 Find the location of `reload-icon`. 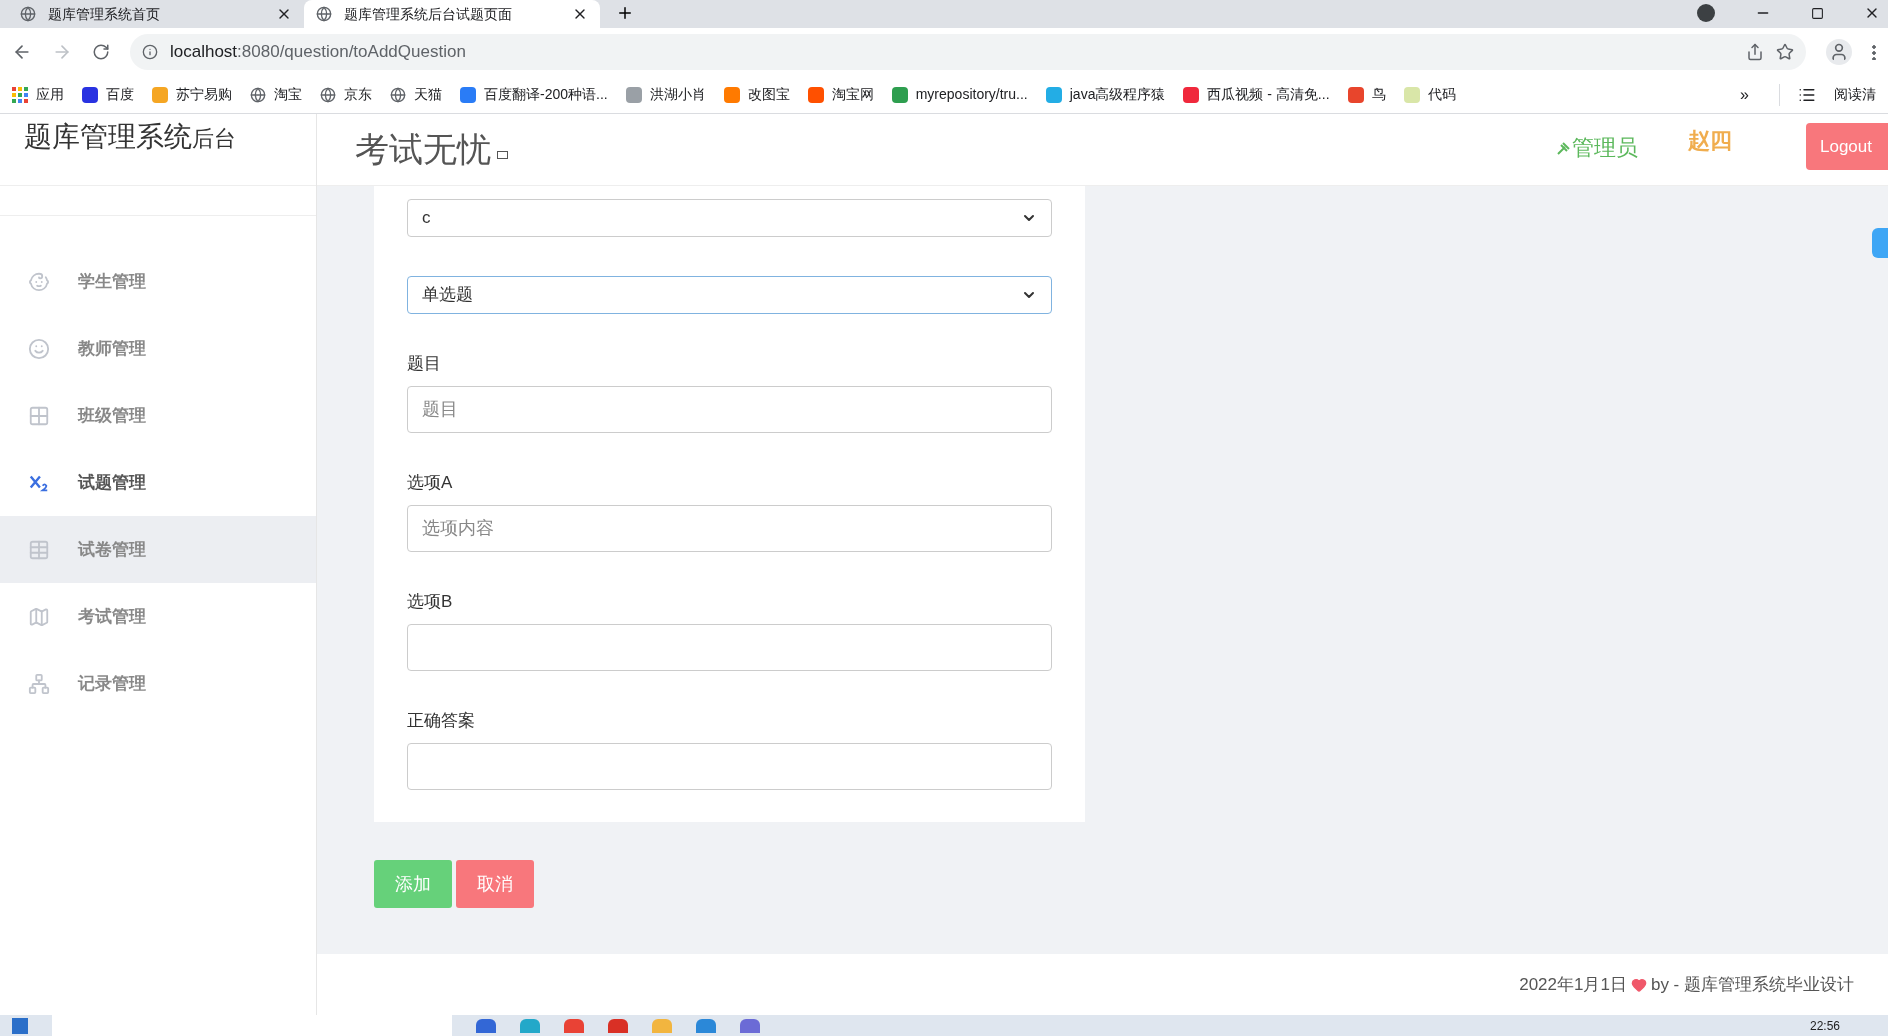

reload-icon is located at coordinates (101, 52).